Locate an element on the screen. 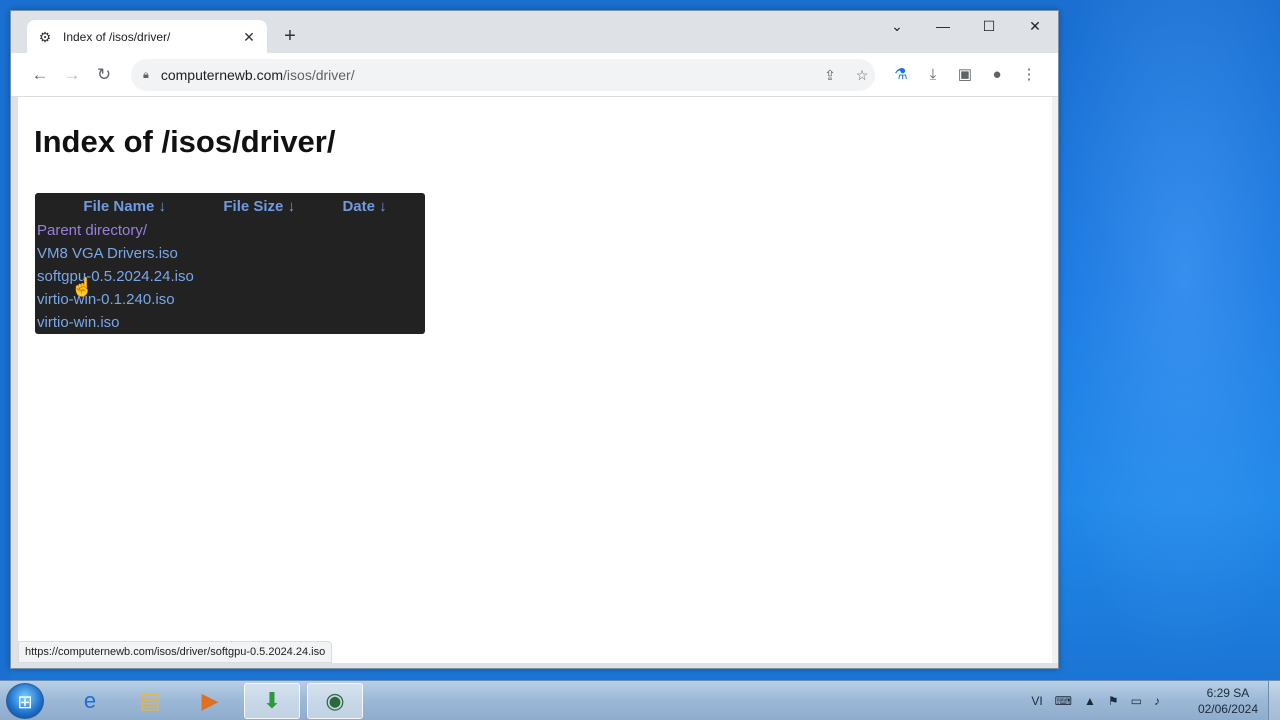 Image resolution: width=1280 pixels, height=720 pixels. file-link: softgpu-0.5.2024.24.iso is located at coordinates (115, 276).